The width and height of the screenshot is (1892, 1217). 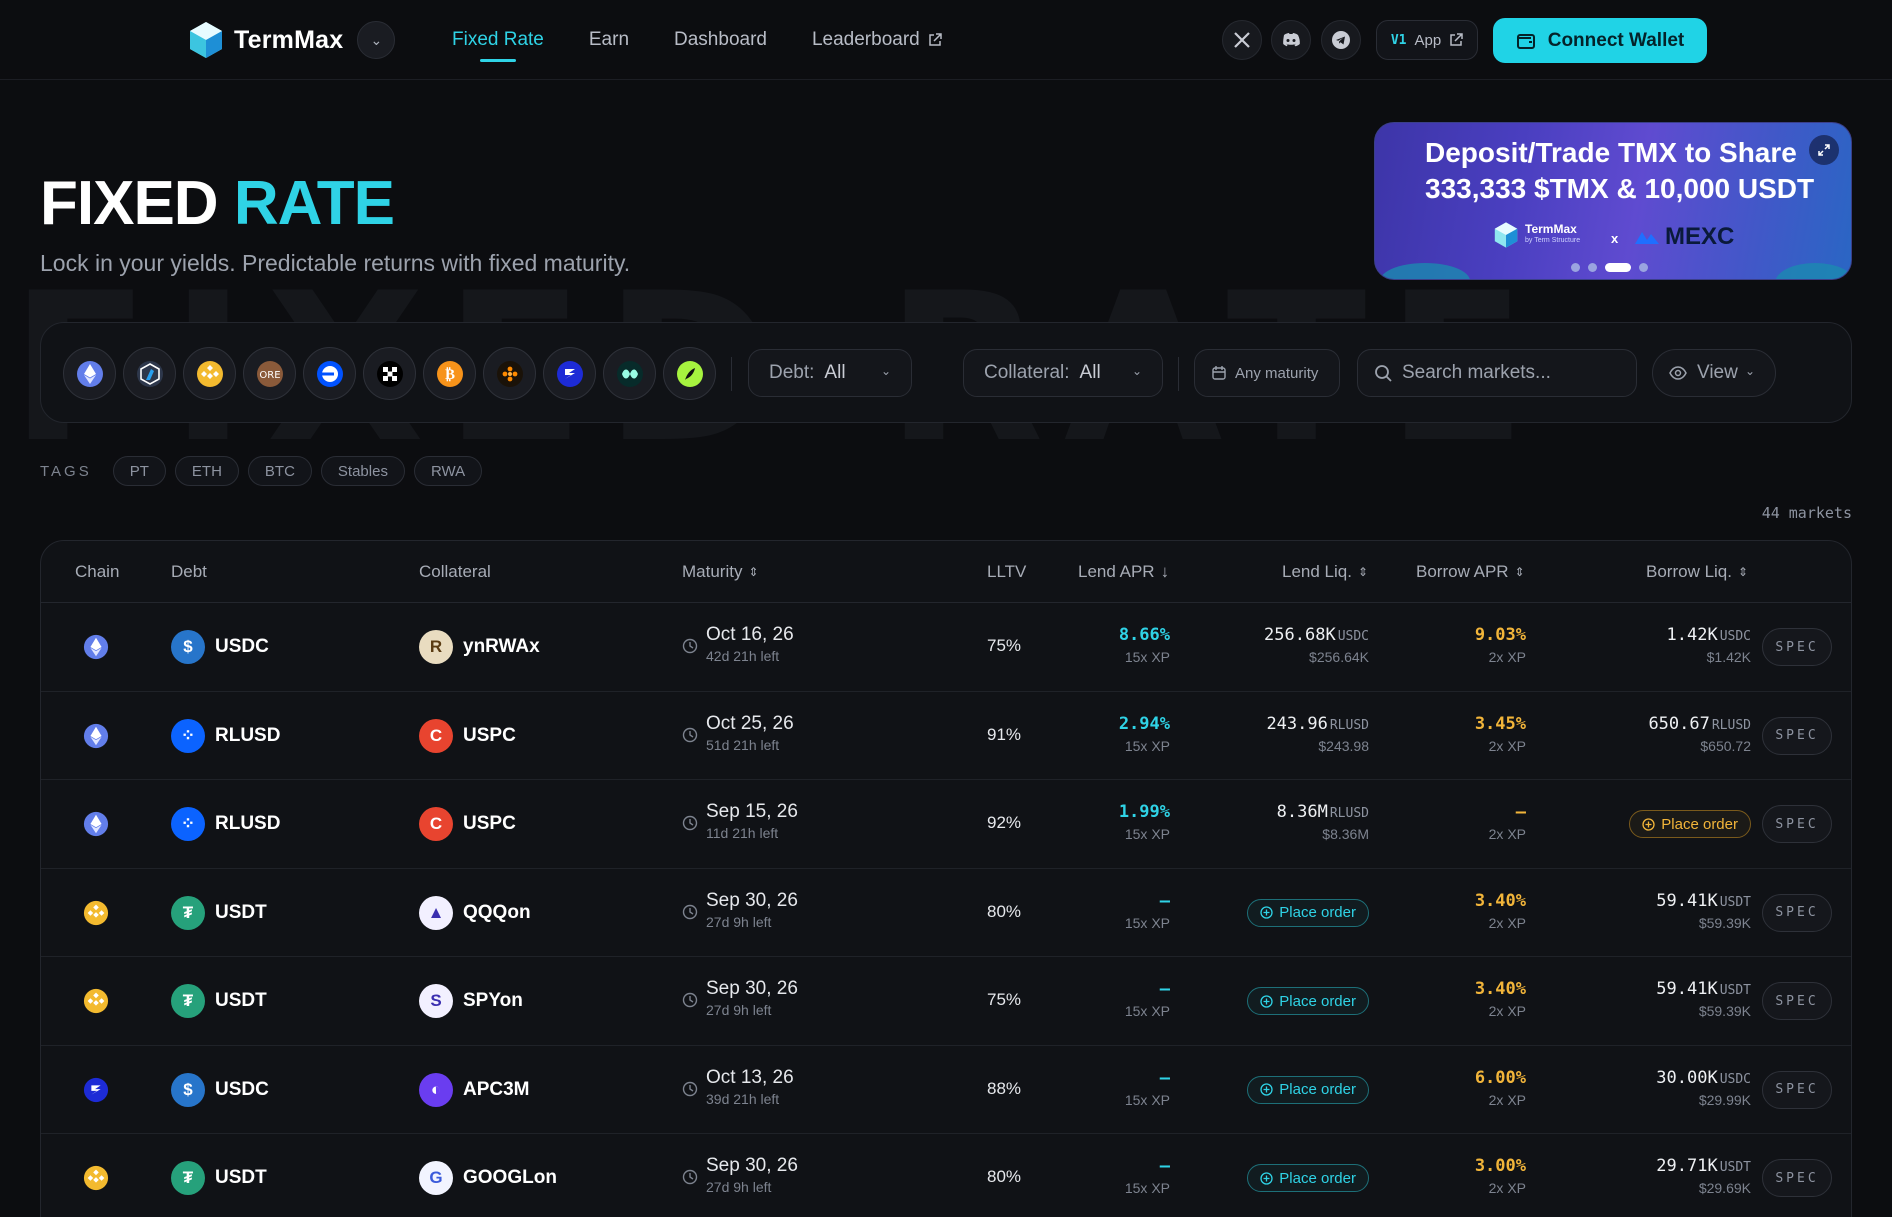 What do you see at coordinates (206, 471) in the screenshot?
I see `tag-eth: ETH` at bounding box center [206, 471].